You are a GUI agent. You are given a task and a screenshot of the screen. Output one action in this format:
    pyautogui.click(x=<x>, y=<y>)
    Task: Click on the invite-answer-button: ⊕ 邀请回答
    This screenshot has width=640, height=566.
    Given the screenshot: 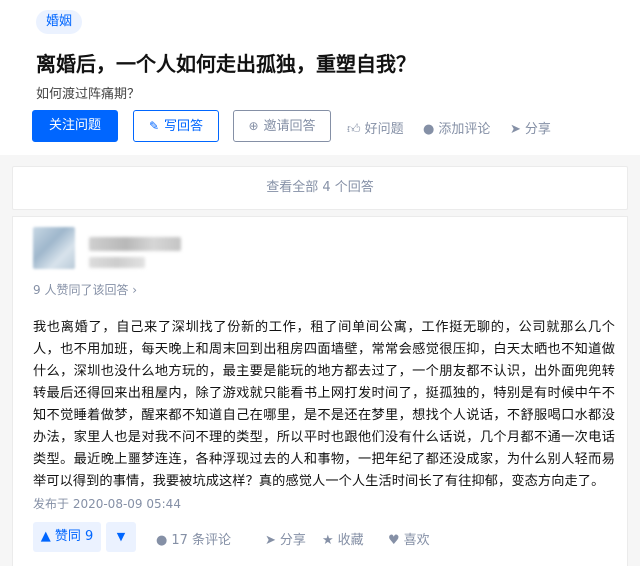 What is the action you would take?
    pyautogui.click(x=282, y=126)
    